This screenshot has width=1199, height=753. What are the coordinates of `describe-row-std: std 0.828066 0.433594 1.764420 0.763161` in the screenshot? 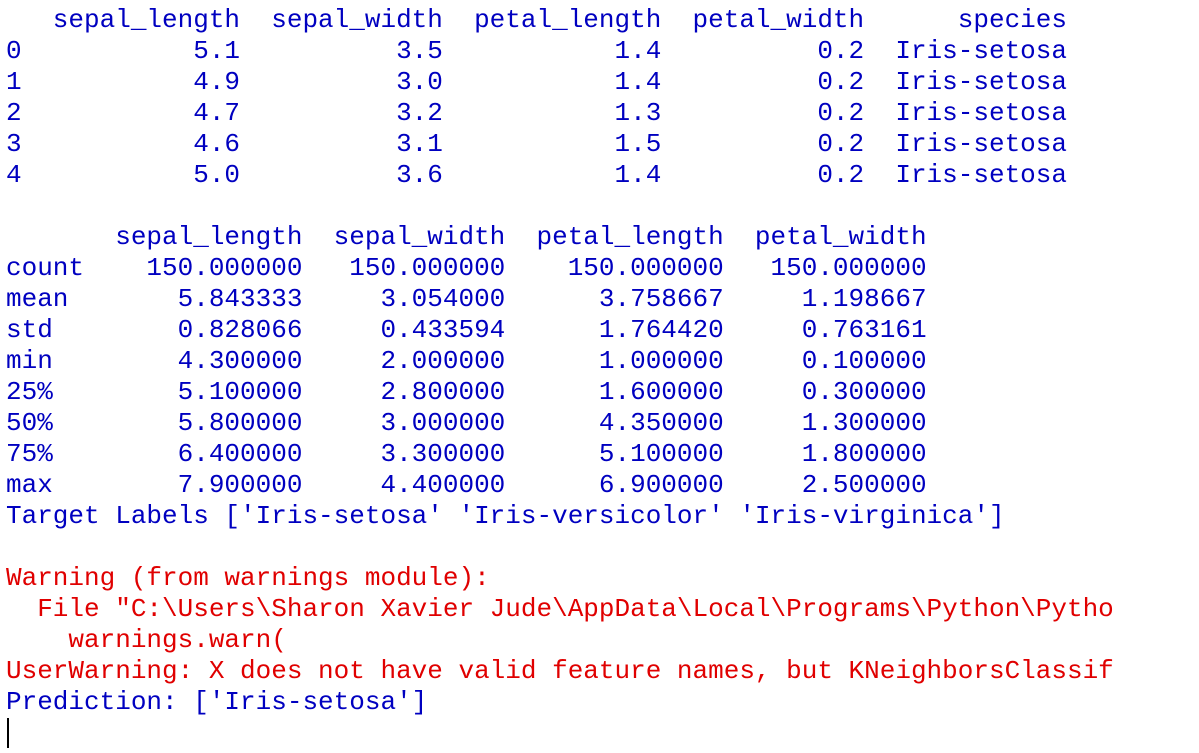 It's located at (466, 330).